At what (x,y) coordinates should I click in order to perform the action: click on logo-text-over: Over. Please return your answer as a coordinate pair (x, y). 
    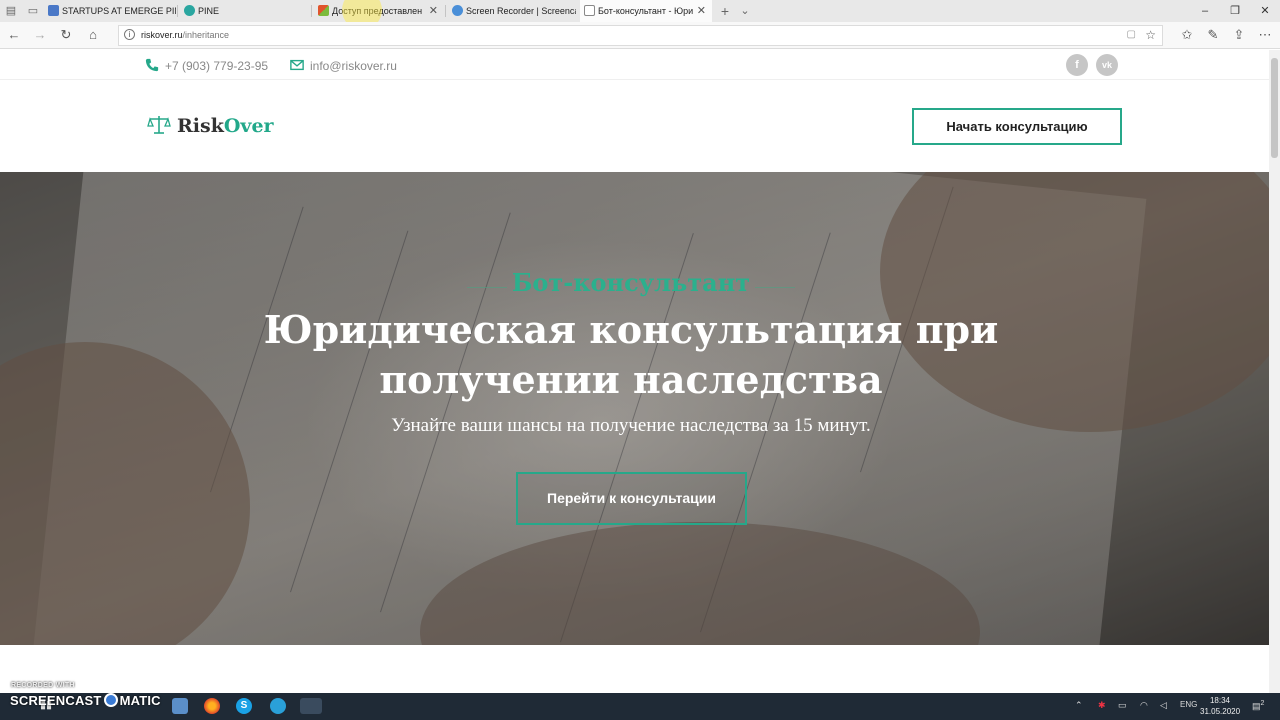
    Looking at the image, I should click on (248, 126).